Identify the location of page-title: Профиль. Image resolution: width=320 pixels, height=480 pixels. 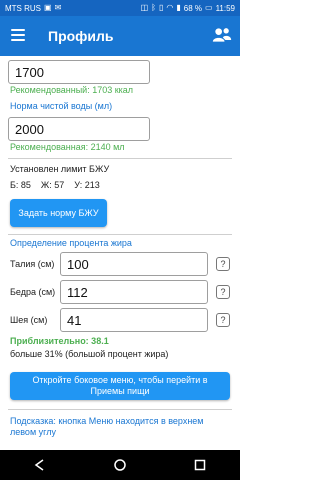
(81, 36).